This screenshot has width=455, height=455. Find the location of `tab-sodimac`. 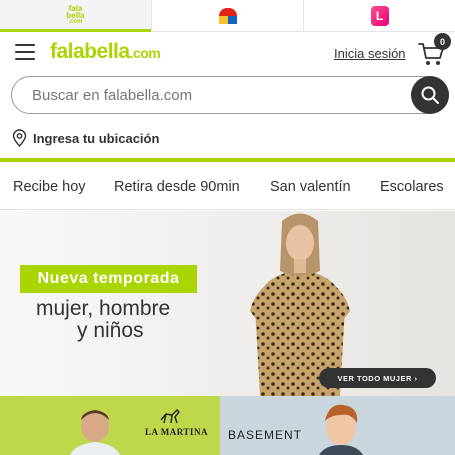

tab-sodimac is located at coordinates (227, 15).